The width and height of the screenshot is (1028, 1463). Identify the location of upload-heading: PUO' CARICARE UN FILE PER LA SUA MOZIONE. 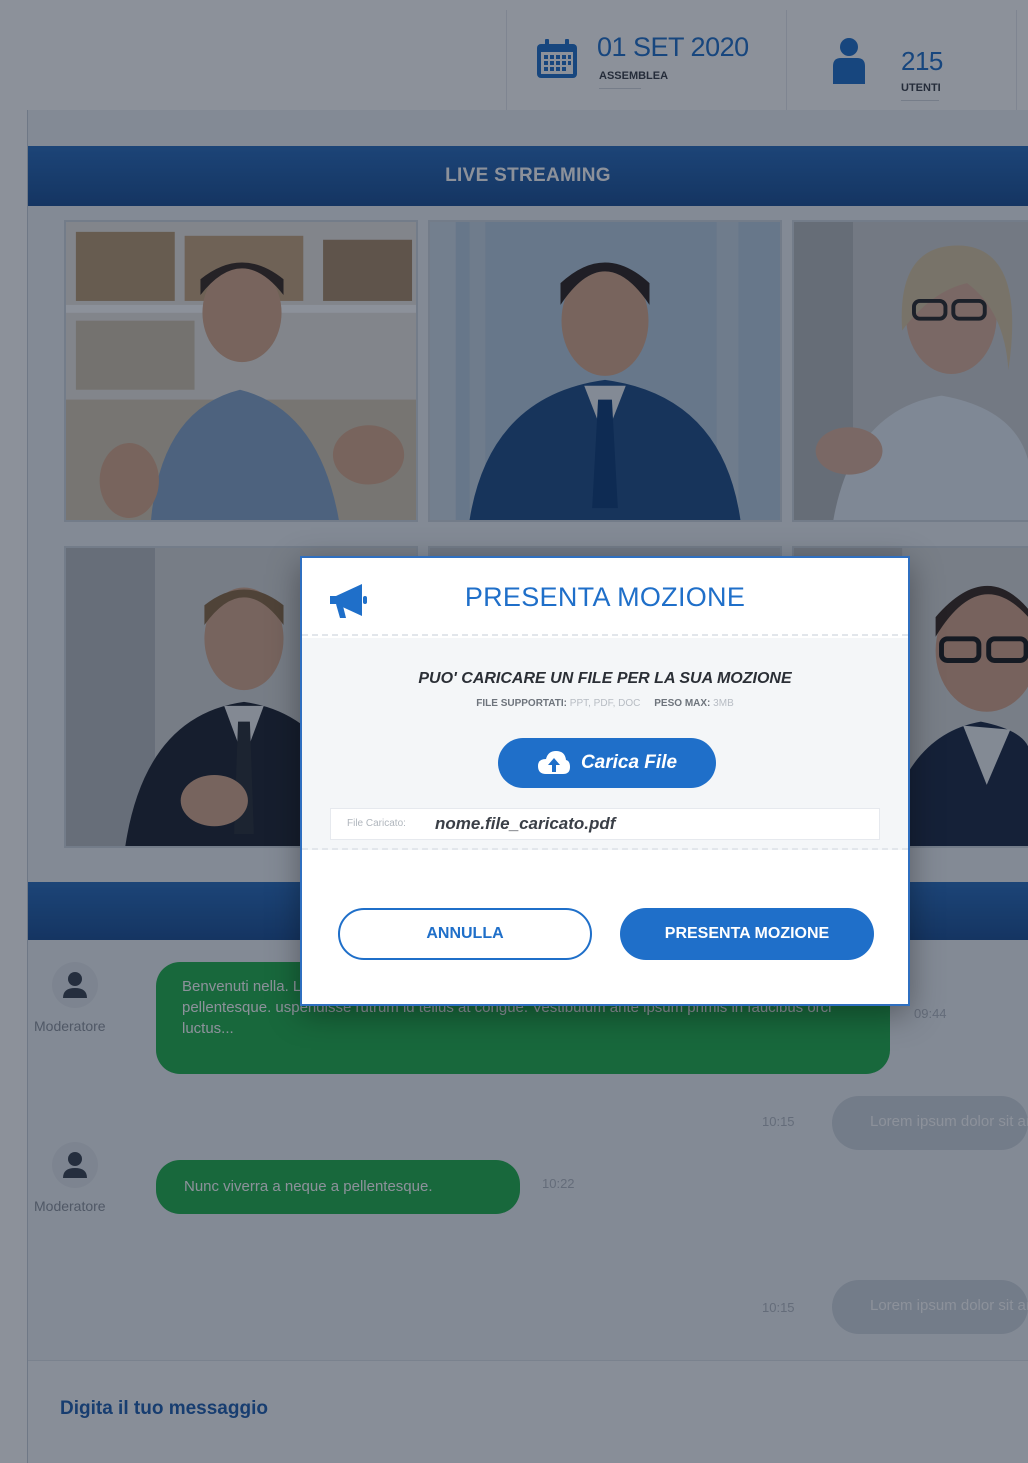
(605, 678).